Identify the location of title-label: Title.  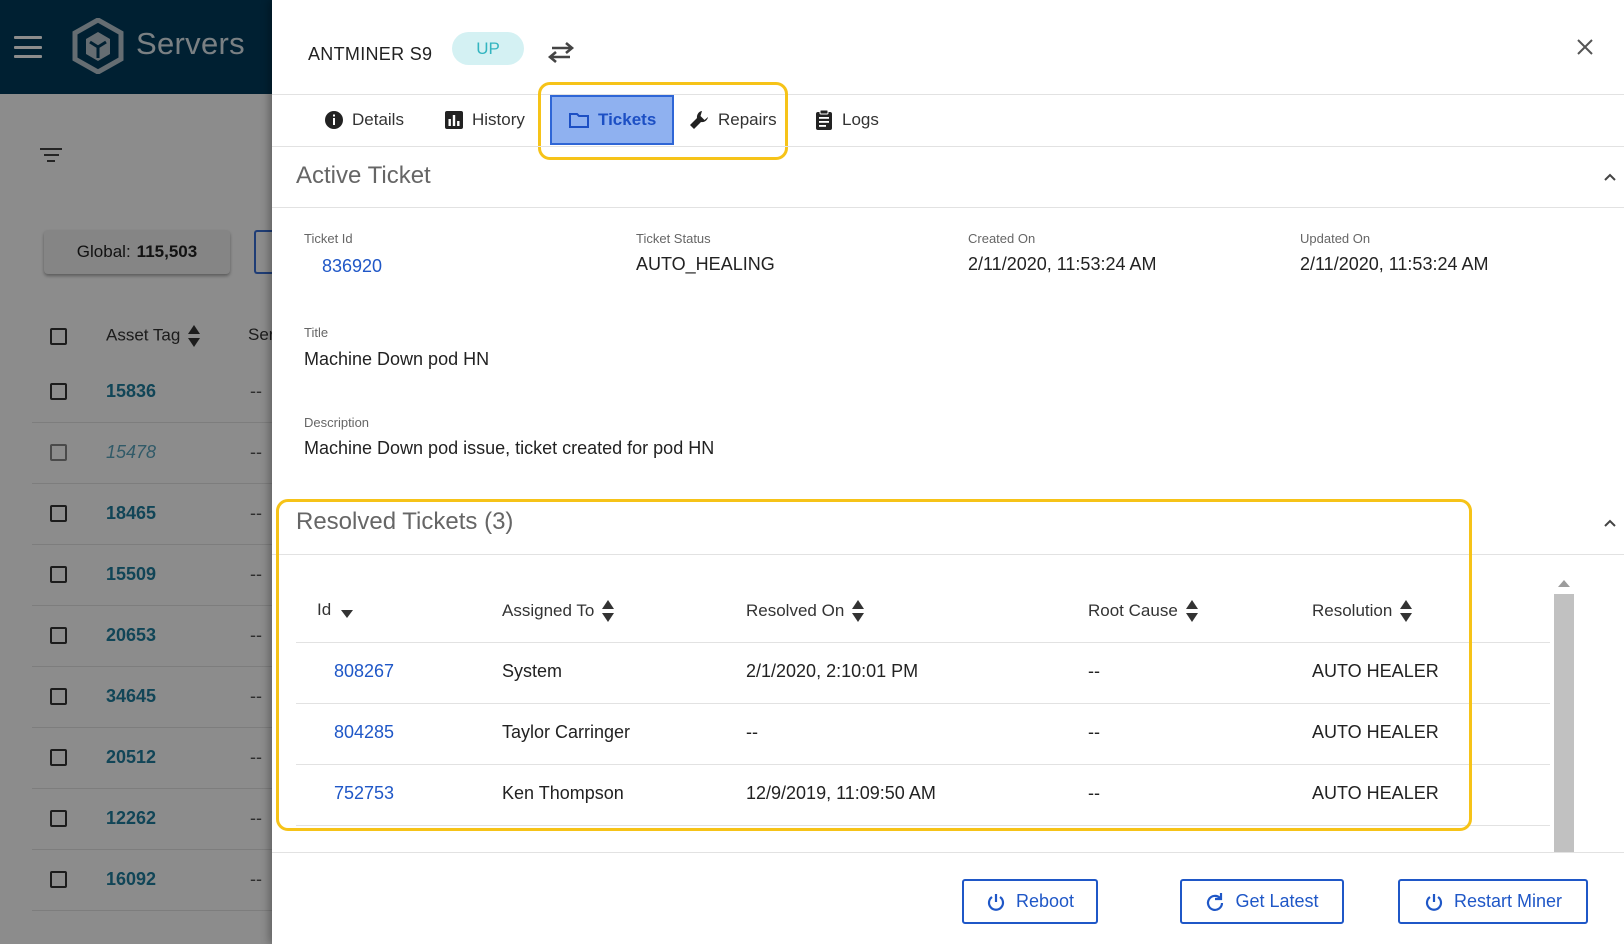
(316, 332).